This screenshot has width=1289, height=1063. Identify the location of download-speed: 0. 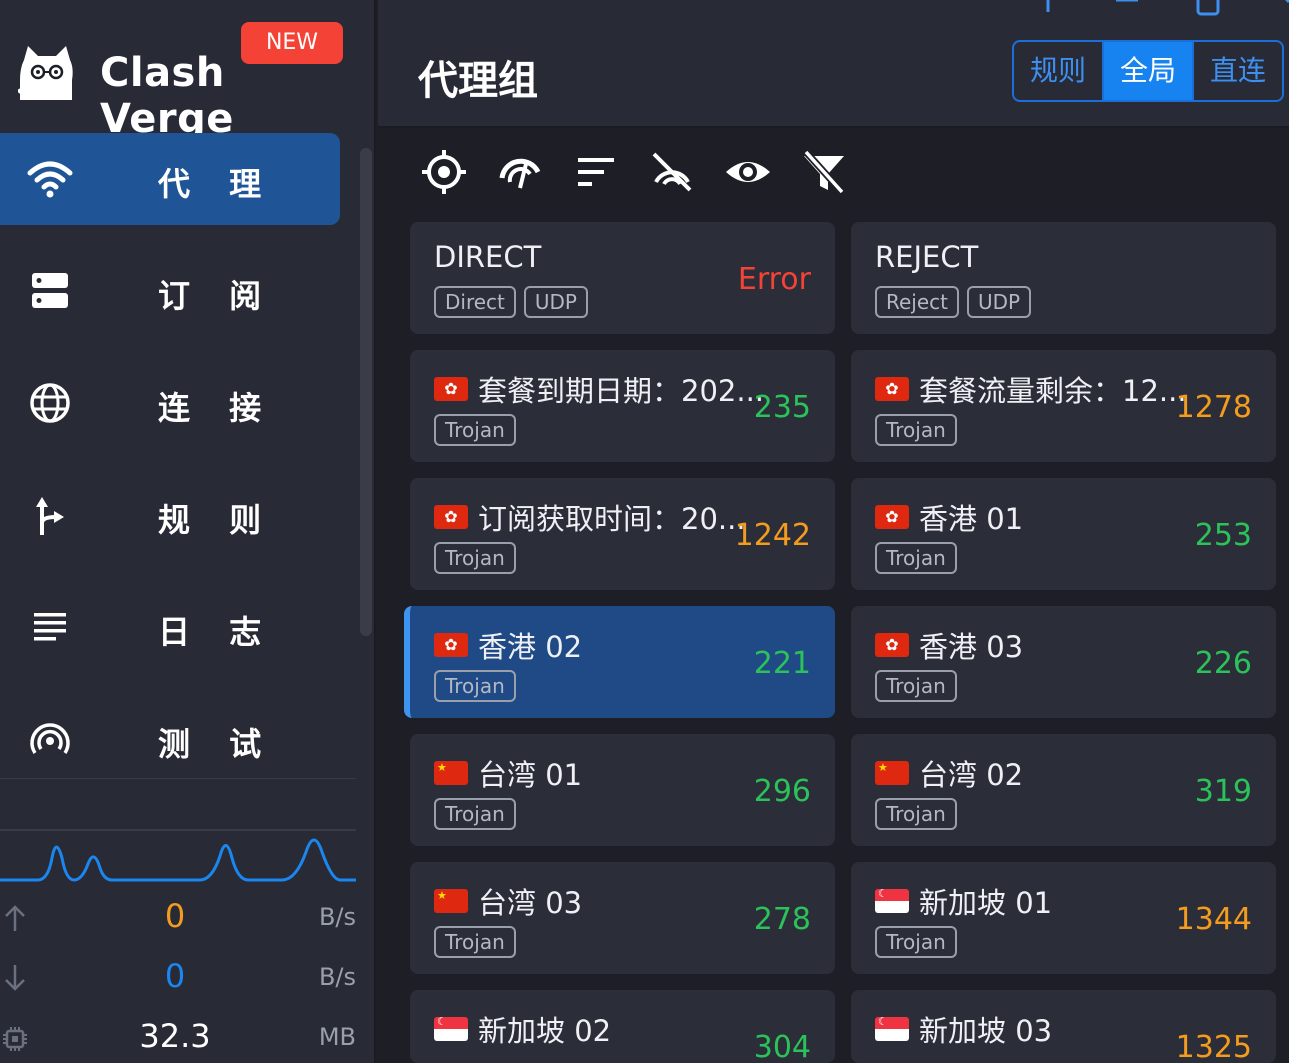
(175, 976).